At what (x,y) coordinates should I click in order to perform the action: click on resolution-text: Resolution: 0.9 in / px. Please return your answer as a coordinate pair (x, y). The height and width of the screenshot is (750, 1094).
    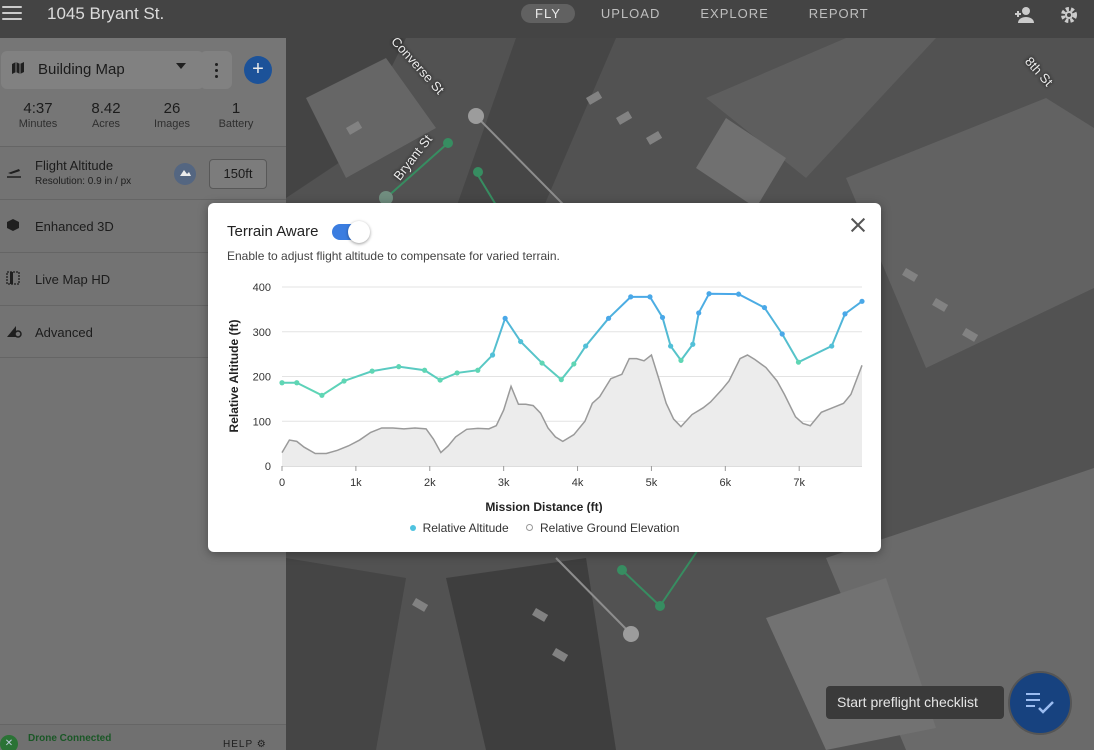
    Looking at the image, I should click on (83, 181).